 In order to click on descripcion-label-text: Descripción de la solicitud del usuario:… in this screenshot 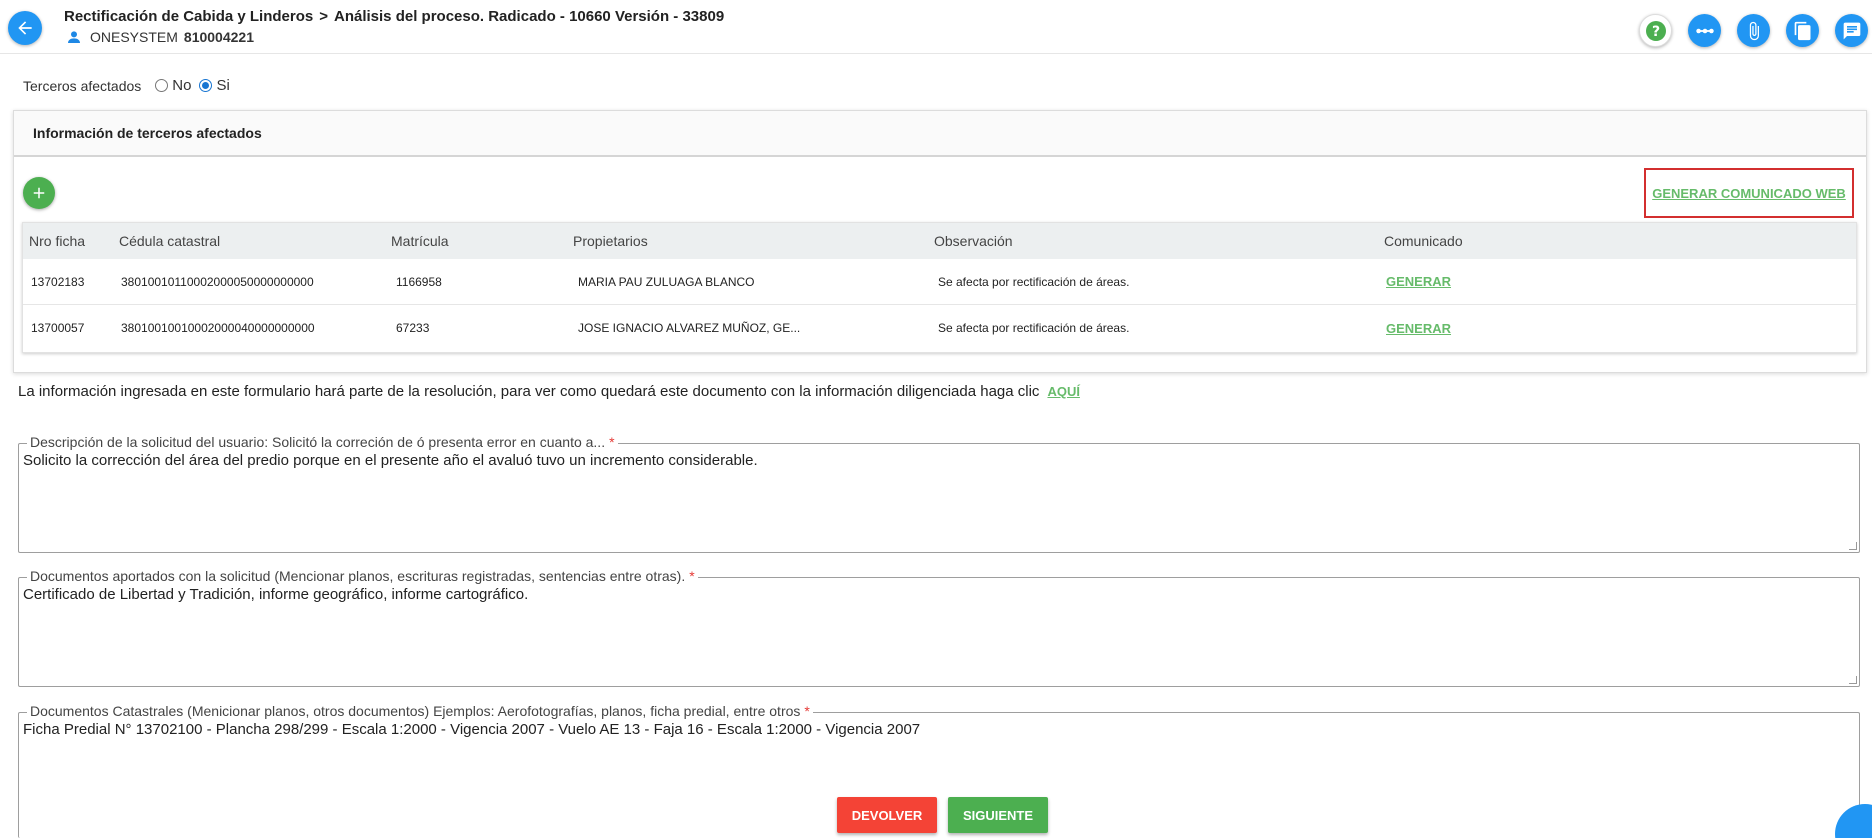, I will do `click(318, 442)`.